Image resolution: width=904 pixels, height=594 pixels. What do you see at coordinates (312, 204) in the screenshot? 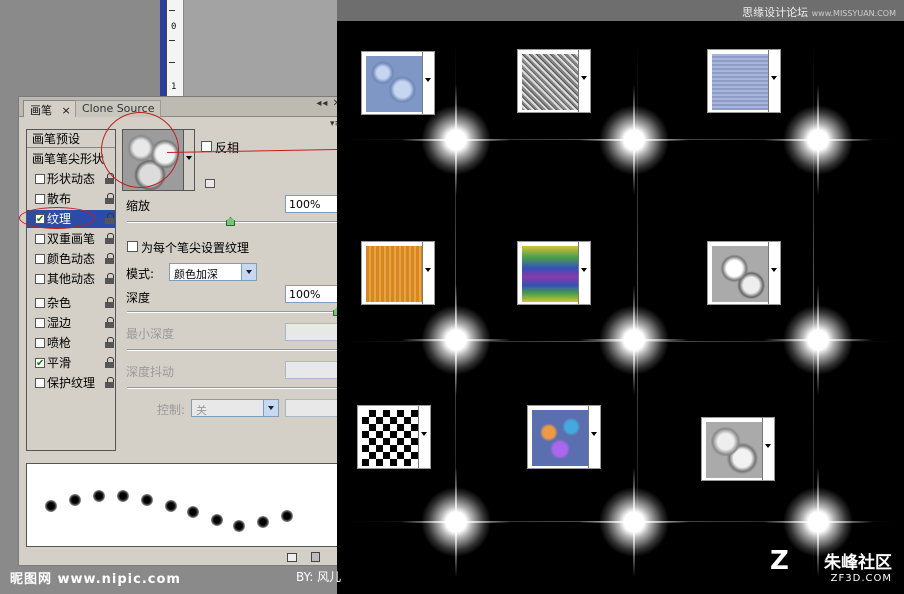
I see `scale-field: 100%` at bounding box center [312, 204].